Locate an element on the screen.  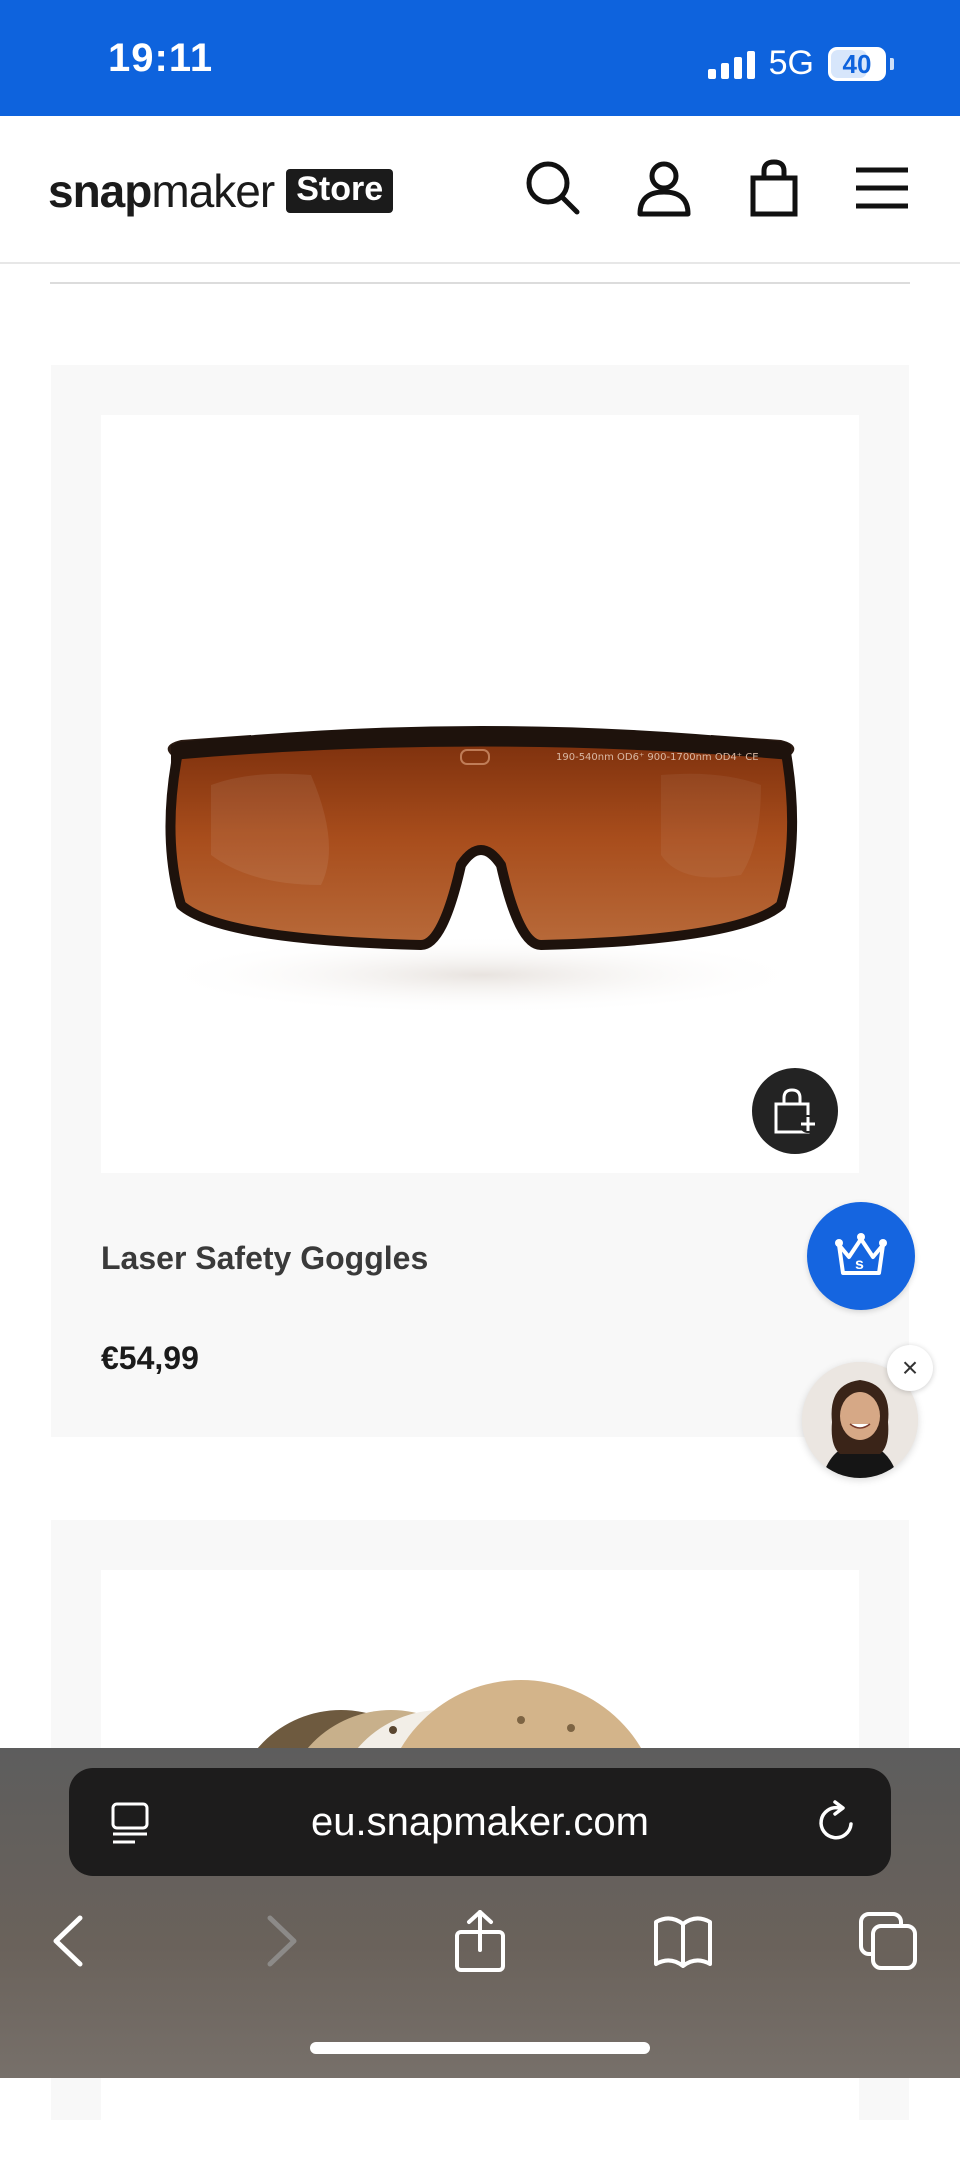
add-to-cart-icon is located at coordinates (795, 1111).